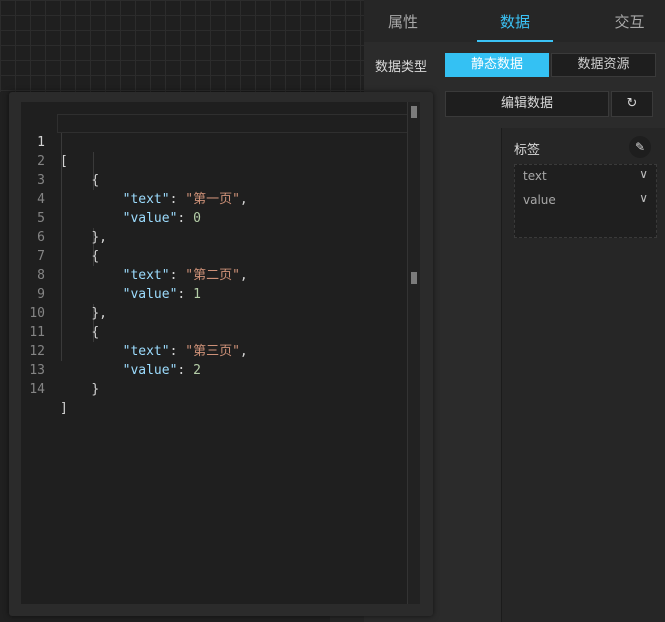 Image resolution: width=665 pixels, height=622 pixels. I want to click on editor-scrollbar, so click(413, 353).